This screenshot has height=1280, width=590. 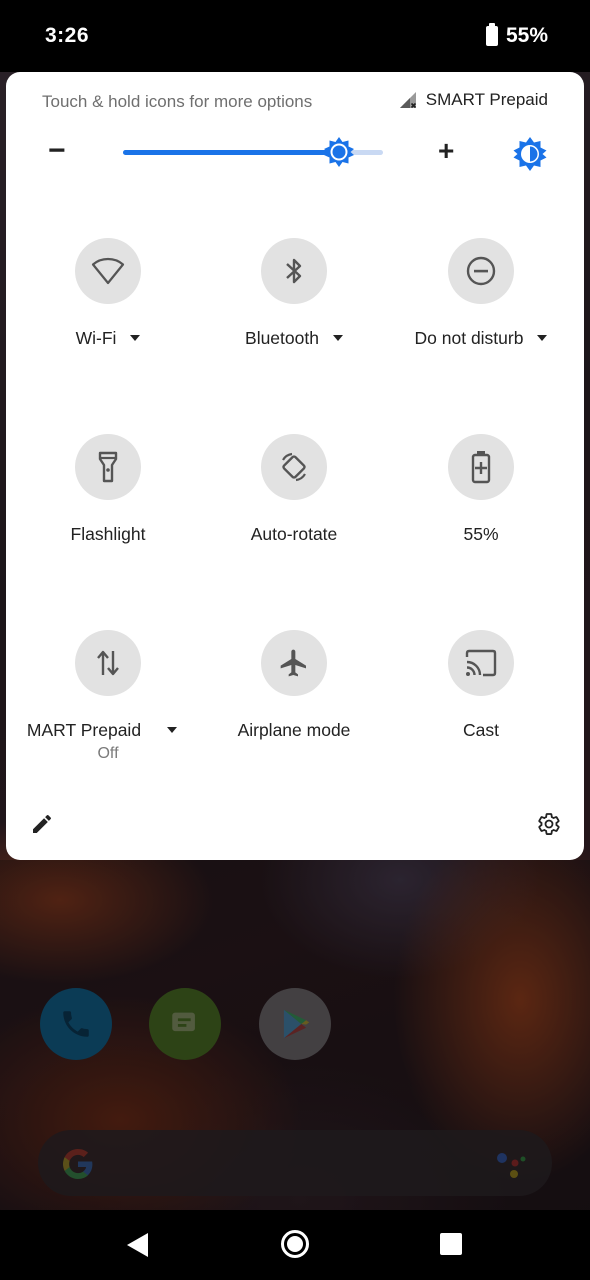 I want to click on hint-text: Touch & hold icons for more options, so click(x=177, y=101).